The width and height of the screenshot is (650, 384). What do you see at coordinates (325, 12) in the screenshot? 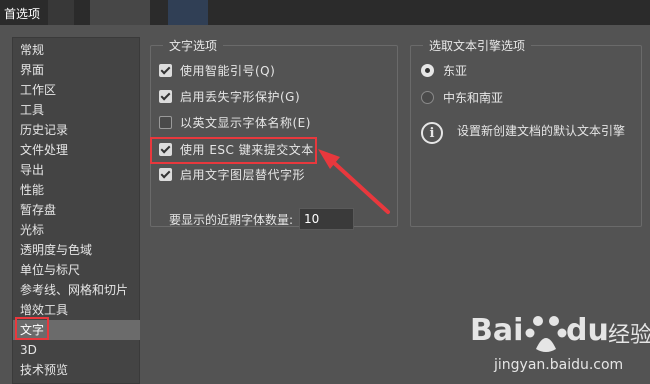
I see `title-bar: 首选项` at bounding box center [325, 12].